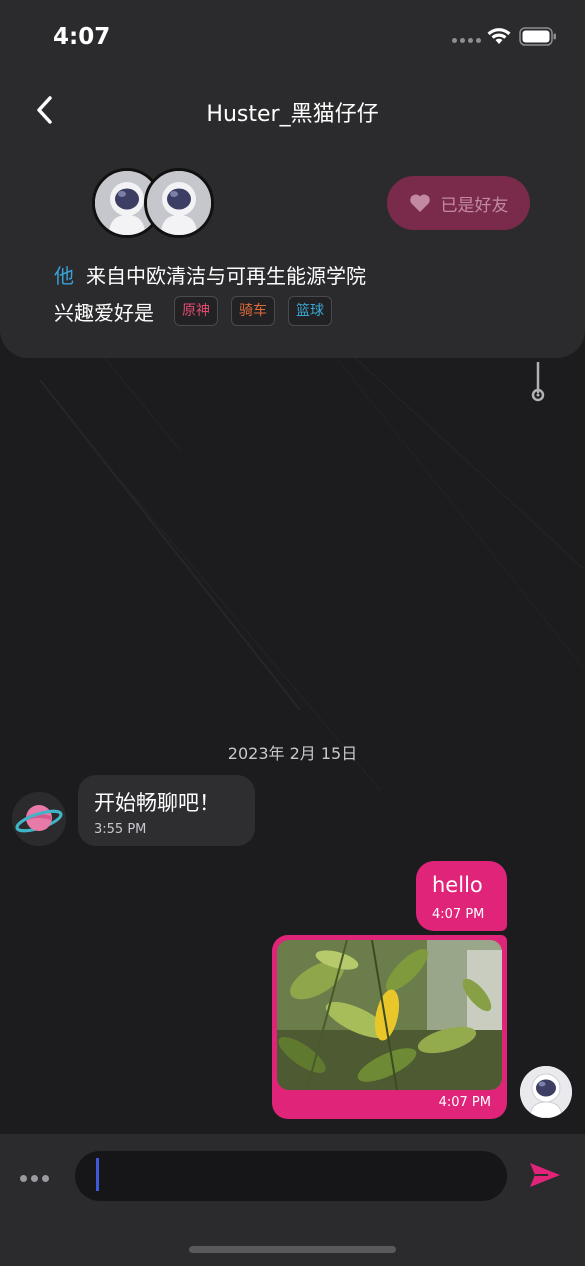 This screenshot has width=585, height=1266. Describe the element at coordinates (466, 40) in the screenshot. I see `cellular-signal-icon` at that location.